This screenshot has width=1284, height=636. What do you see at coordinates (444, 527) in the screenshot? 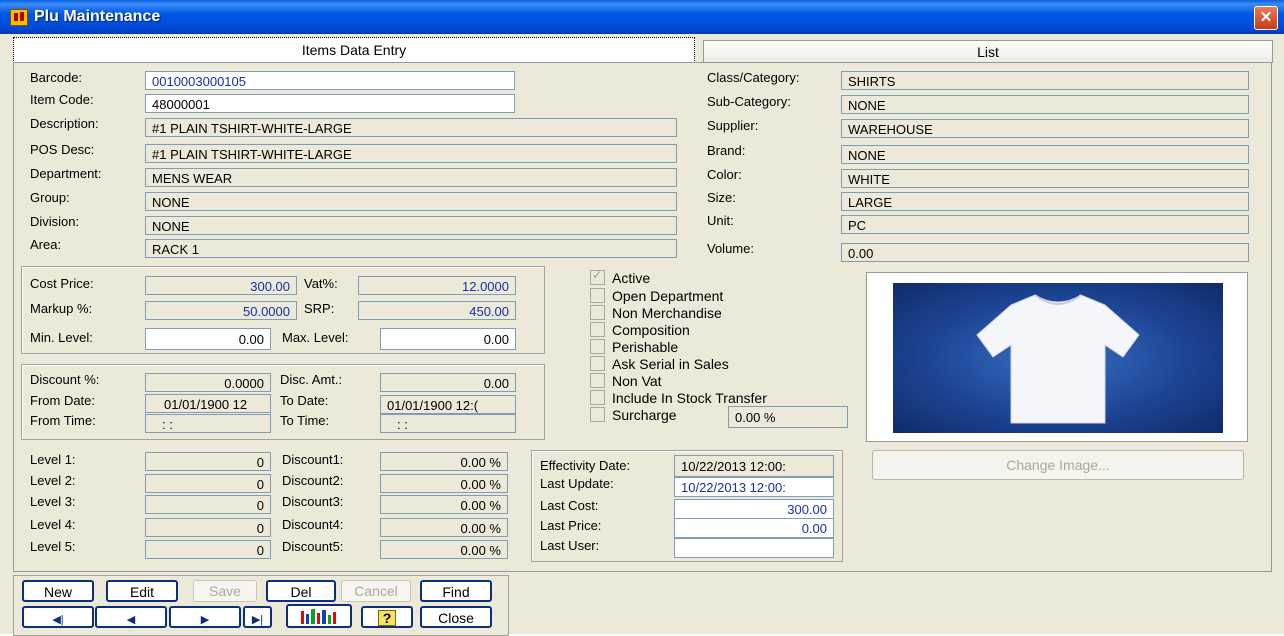
I see `discount-4-field: 0.00 %` at bounding box center [444, 527].